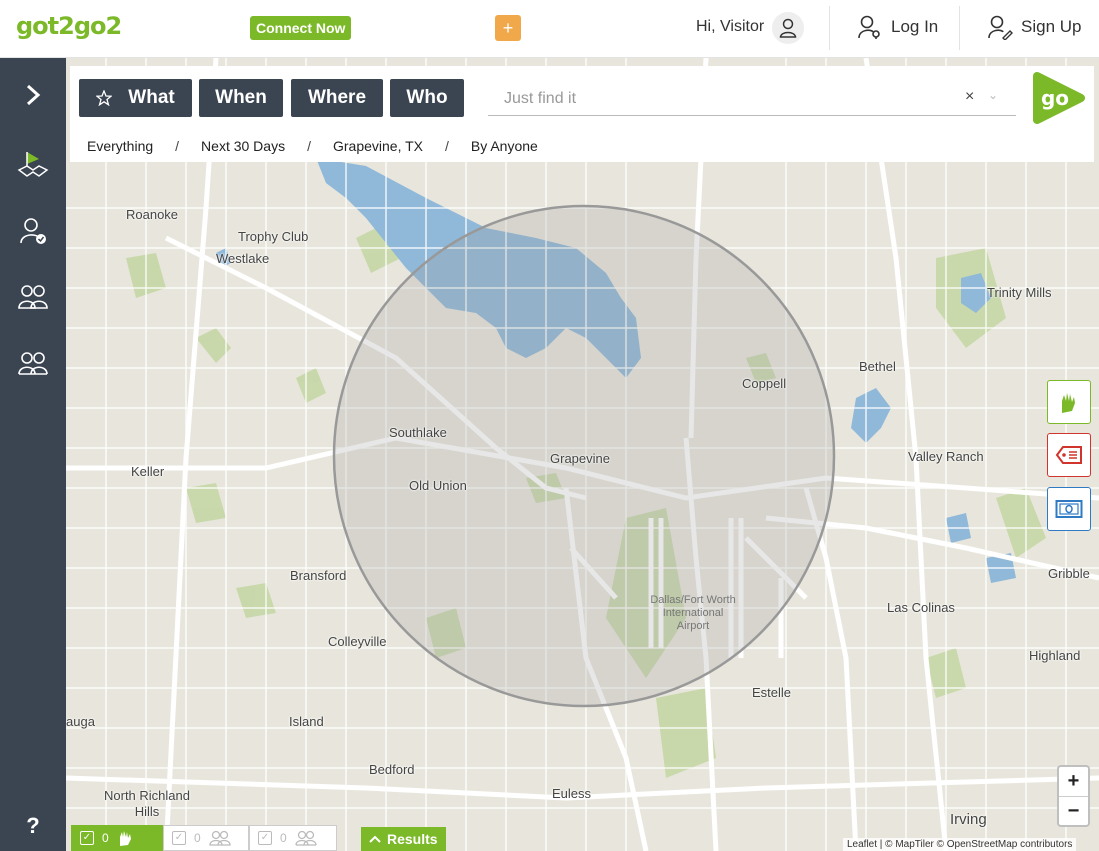 The width and height of the screenshot is (1099, 851). Describe the element at coordinates (117, 838) in the screenshot. I see `bottom-tab-activities: ✓ 0` at that location.